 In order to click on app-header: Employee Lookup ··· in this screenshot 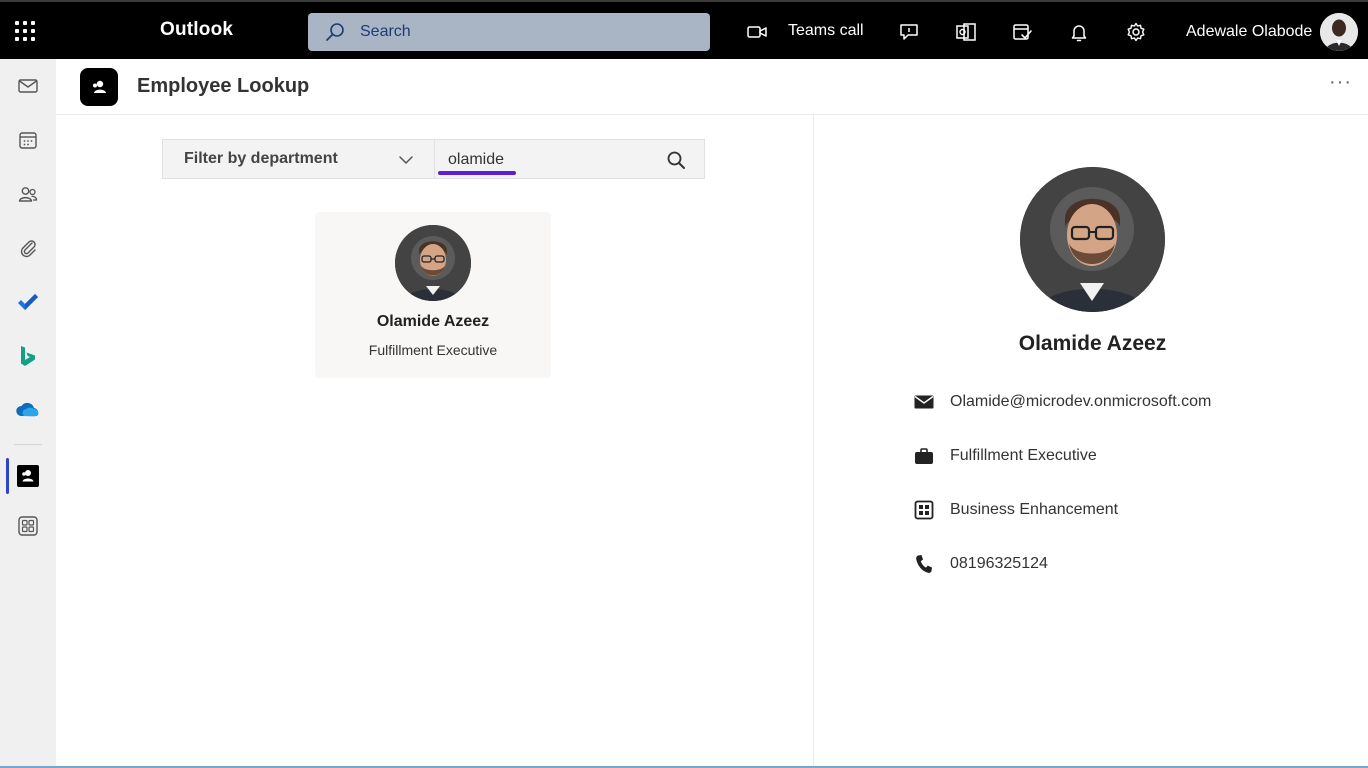, I will do `click(712, 87)`.